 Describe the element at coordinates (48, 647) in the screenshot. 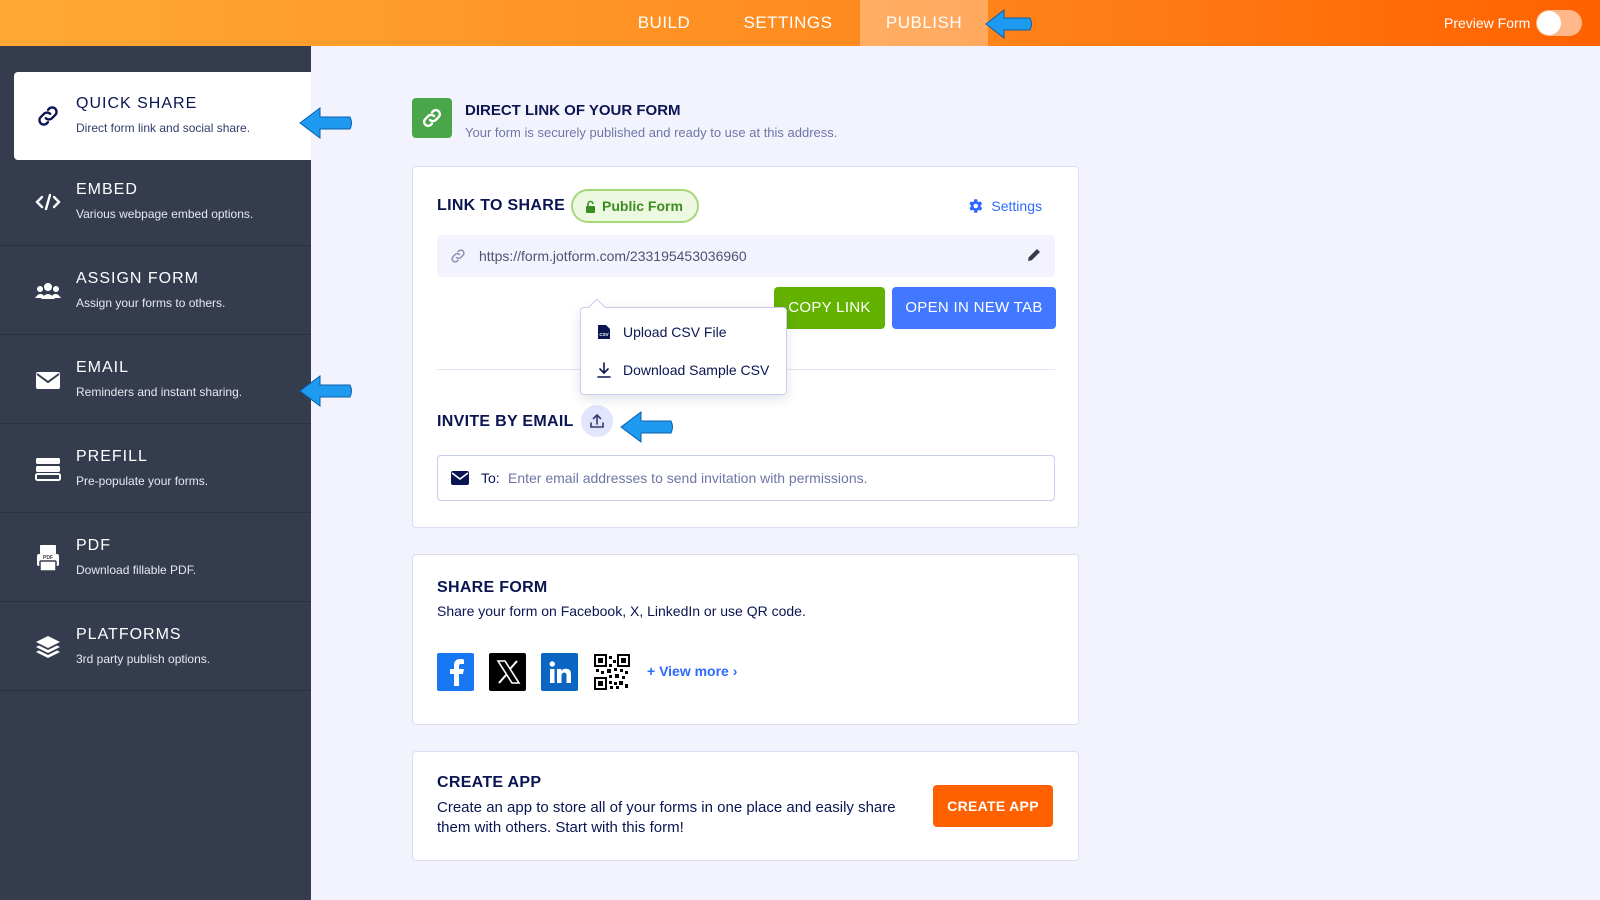

I see `layers-icon` at that location.